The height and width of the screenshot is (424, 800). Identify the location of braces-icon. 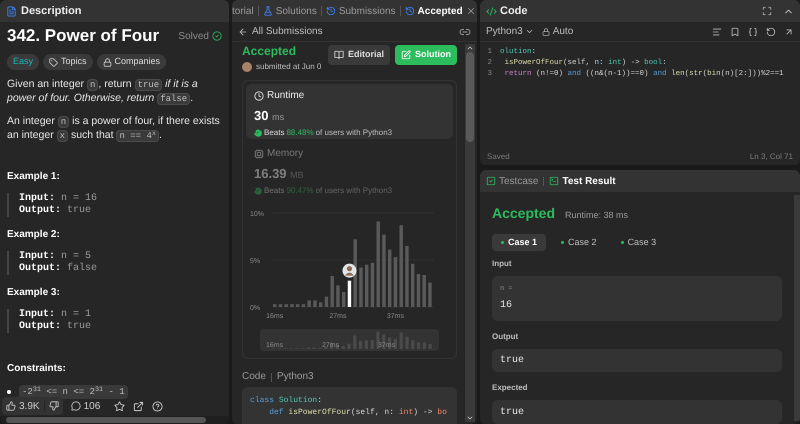
(753, 31).